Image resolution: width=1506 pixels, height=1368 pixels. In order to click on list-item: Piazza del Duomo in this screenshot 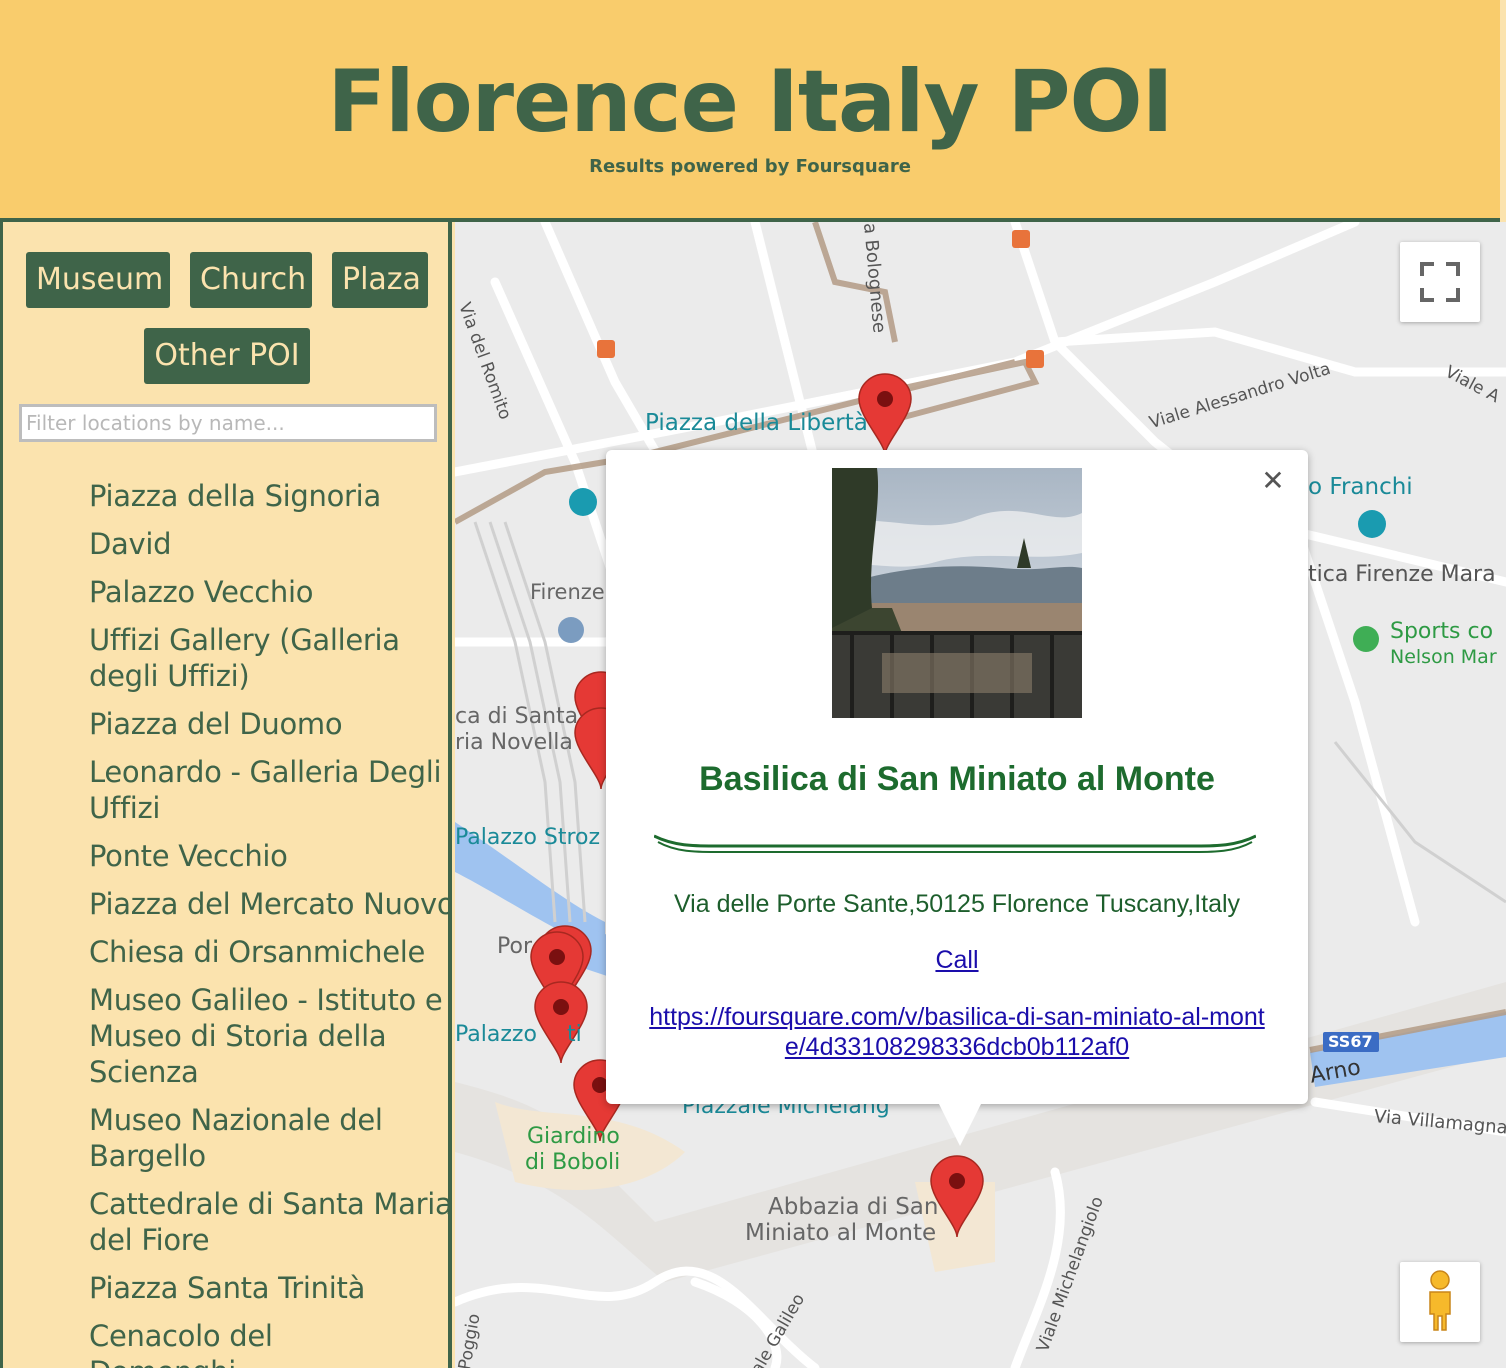, I will do `click(268, 724)`.